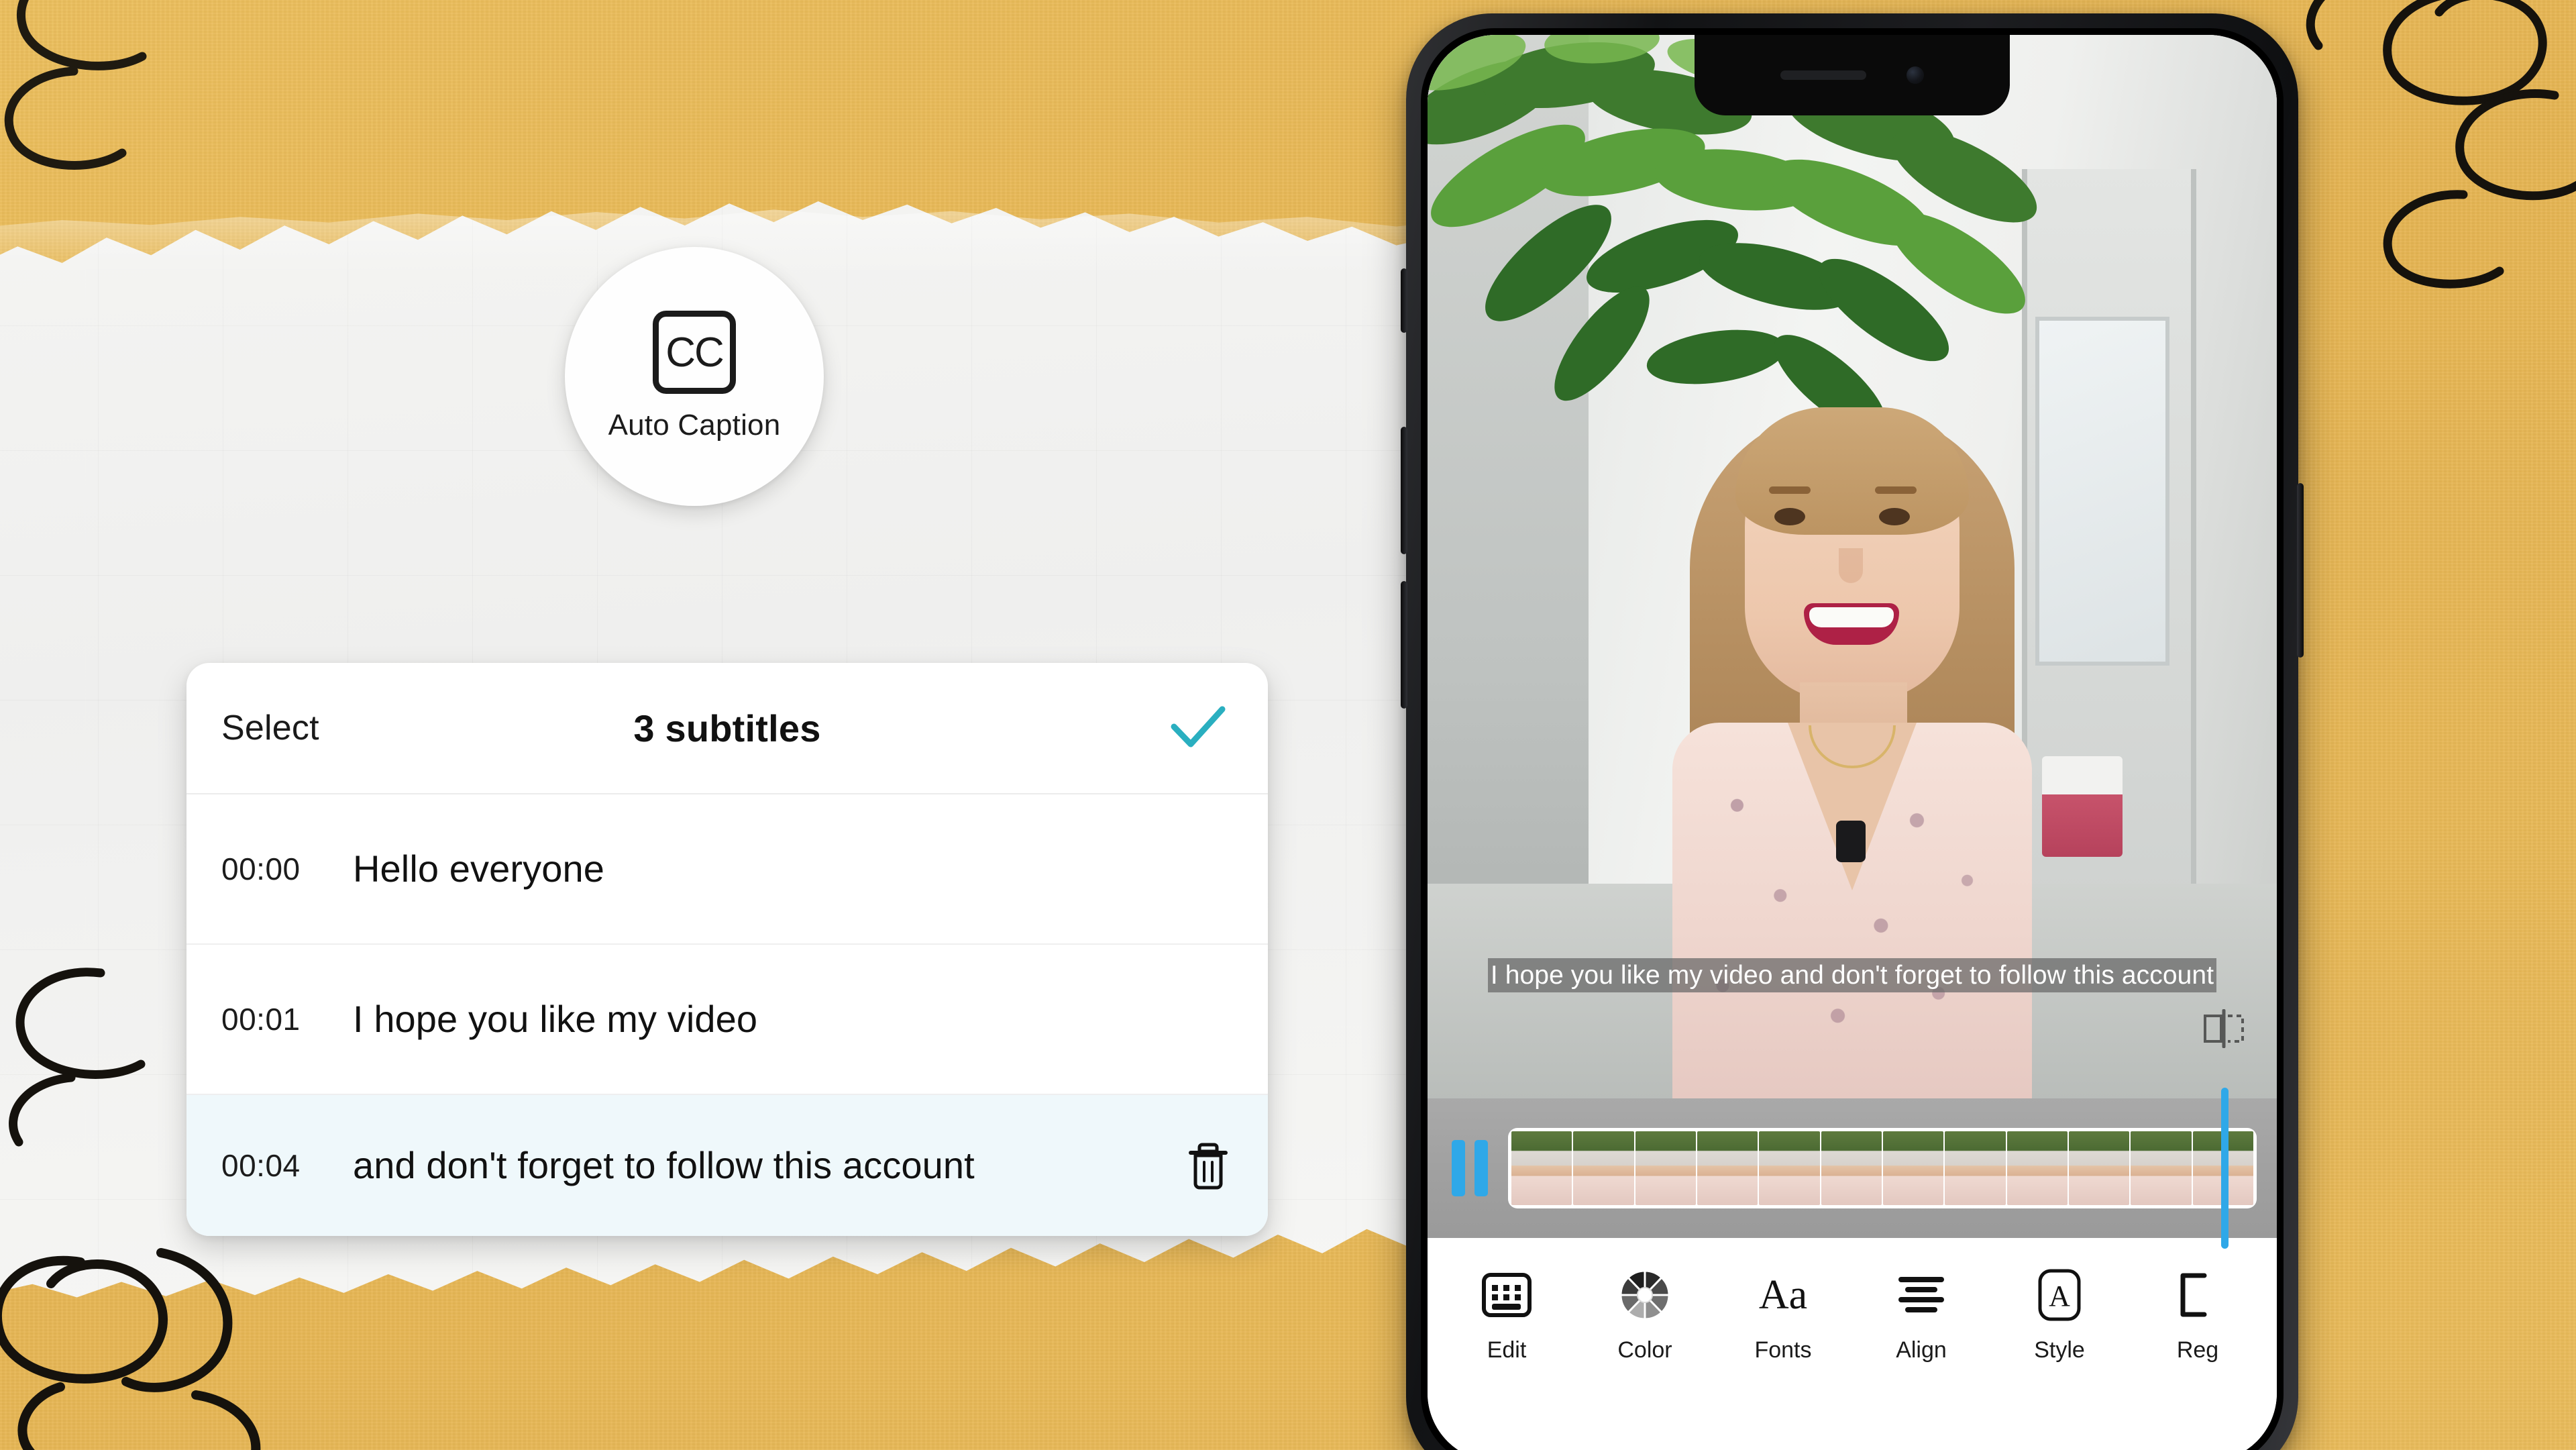 This screenshot has width=2576, height=1450. I want to click on toolbar-label: Style, so click(2059, 1350).